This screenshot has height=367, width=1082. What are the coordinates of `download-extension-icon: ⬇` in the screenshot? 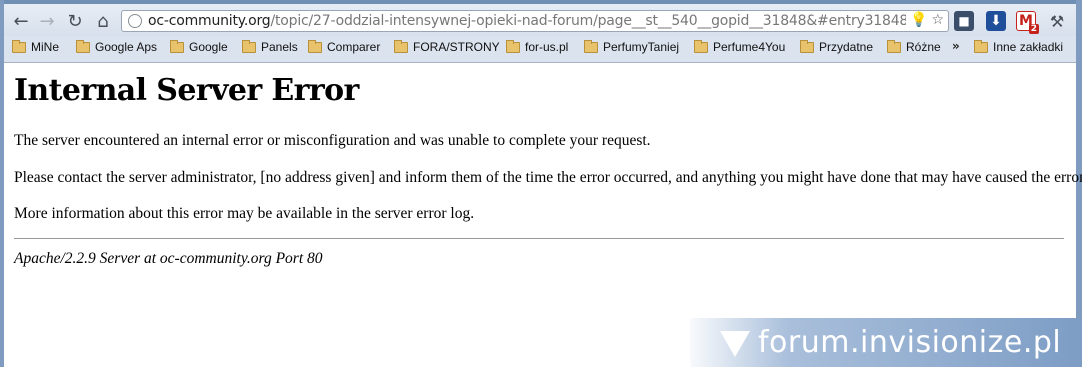 It's located at (996, 21).